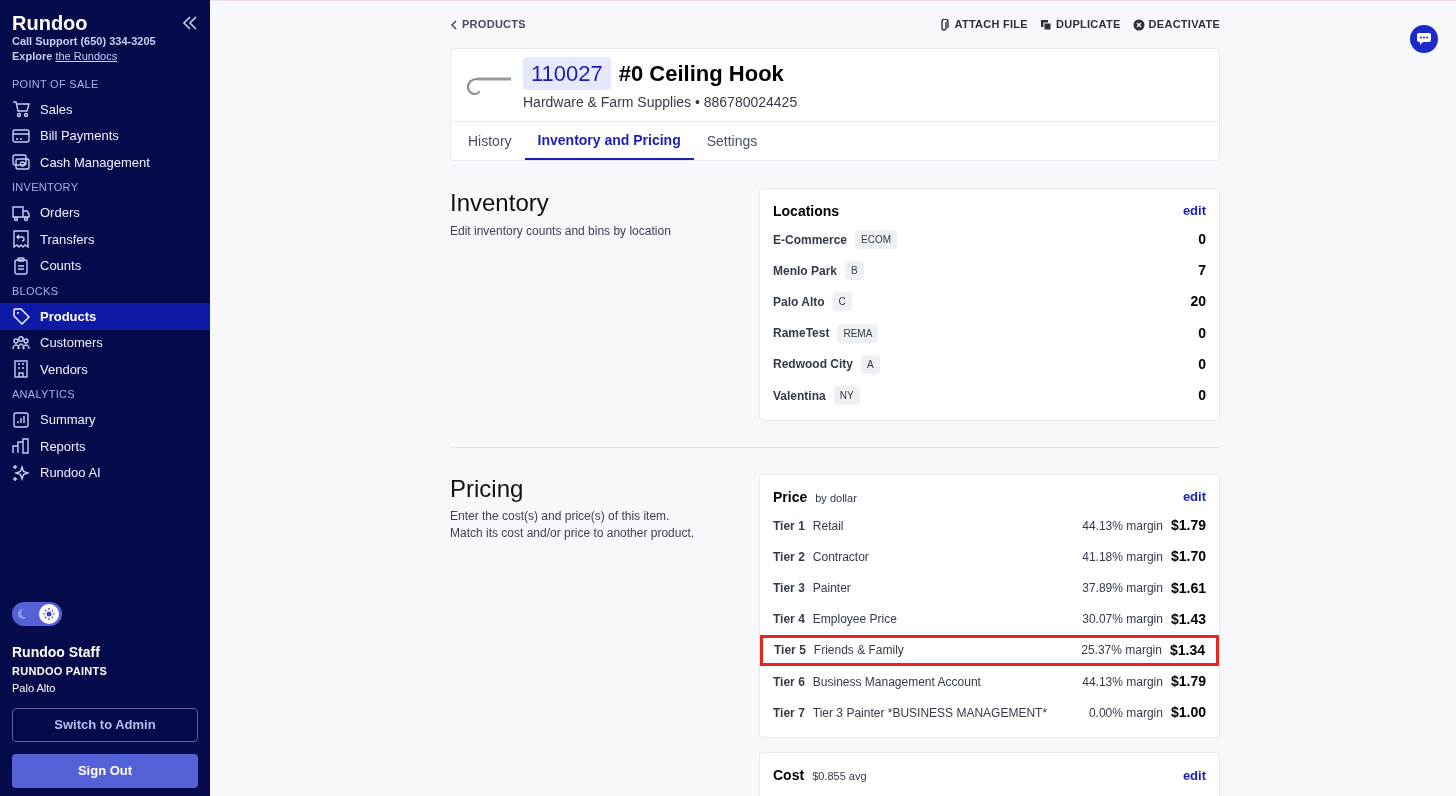 This screenshot has width=1456, height=796. What do you see at coordinates (105, 419) in the screenshot?
I see `sidebar-item: Summary` at bounding box center [105, 419].